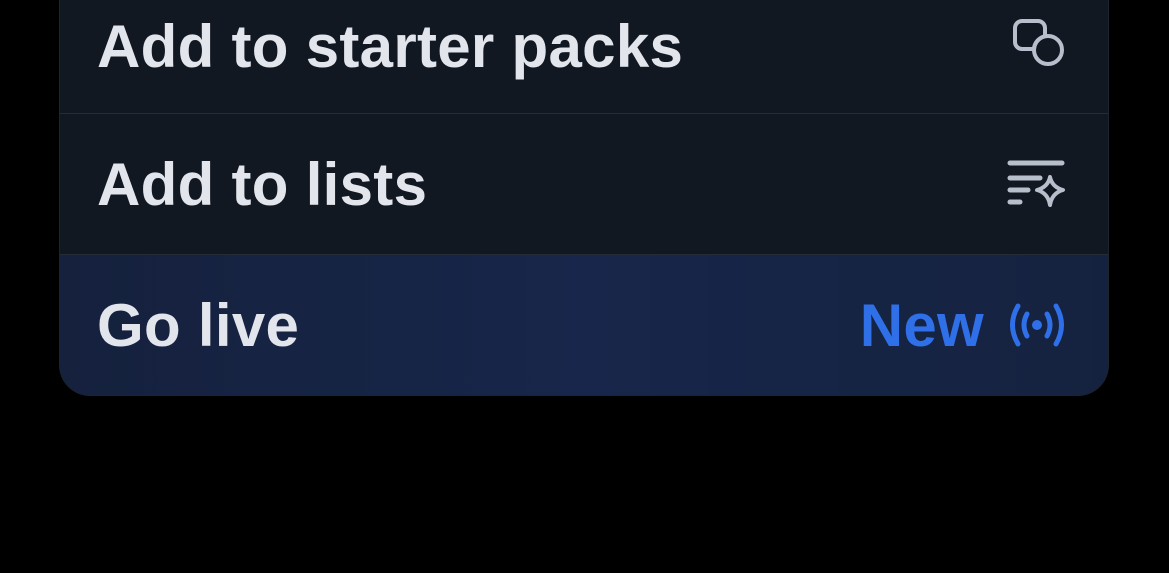  What do you see at coordinates (1037, 325) in the screenshot?
I see `broadcast-icon` at bounding box center [1037, 325].